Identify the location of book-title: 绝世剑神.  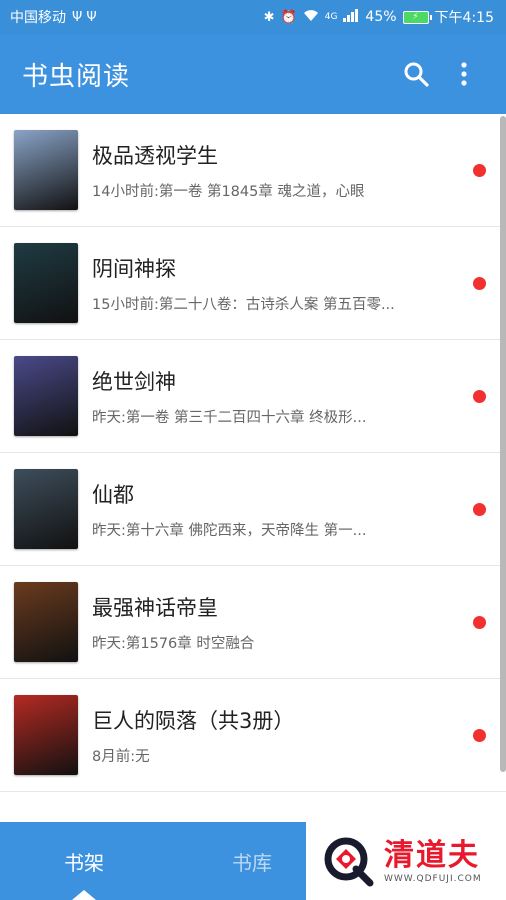
(134, 381).